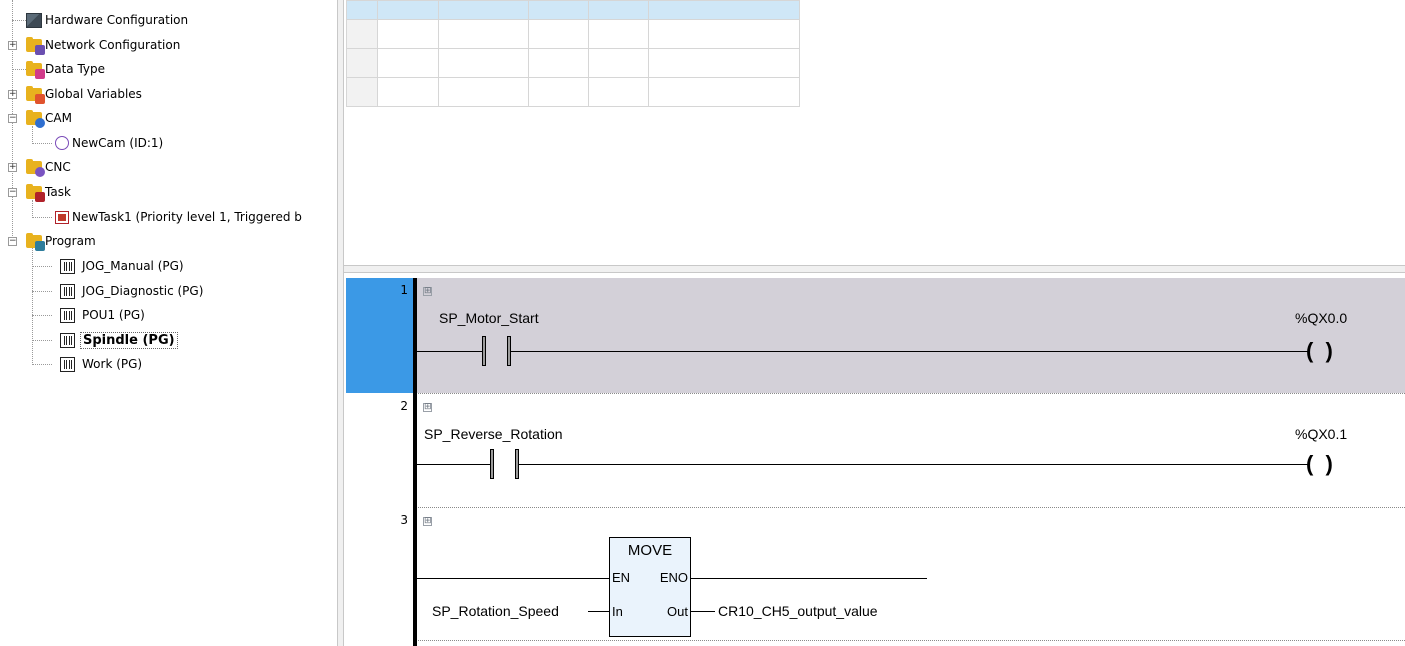 Image resolution: width=1405 pixels, height=646 pixels. I want to click on horizontal-splitter, so click(874, 269).